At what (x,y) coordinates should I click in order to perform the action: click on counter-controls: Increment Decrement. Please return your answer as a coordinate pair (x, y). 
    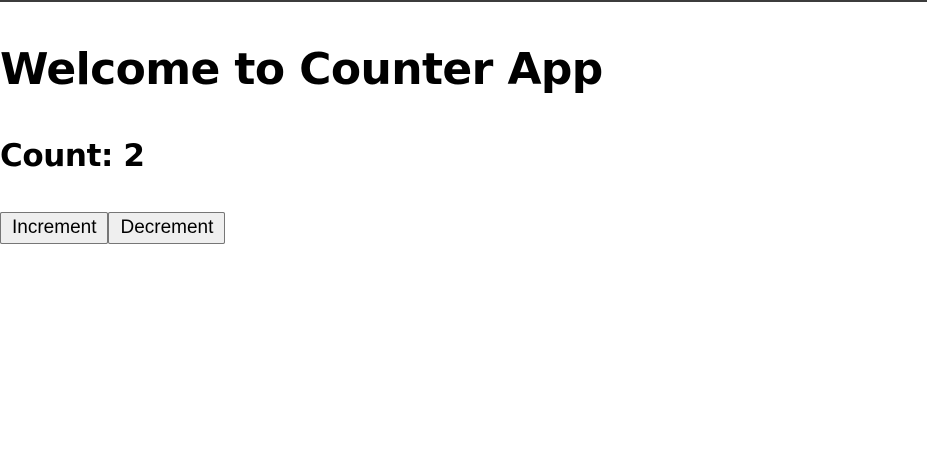
    Looking at the image, I should click on (113, 228).